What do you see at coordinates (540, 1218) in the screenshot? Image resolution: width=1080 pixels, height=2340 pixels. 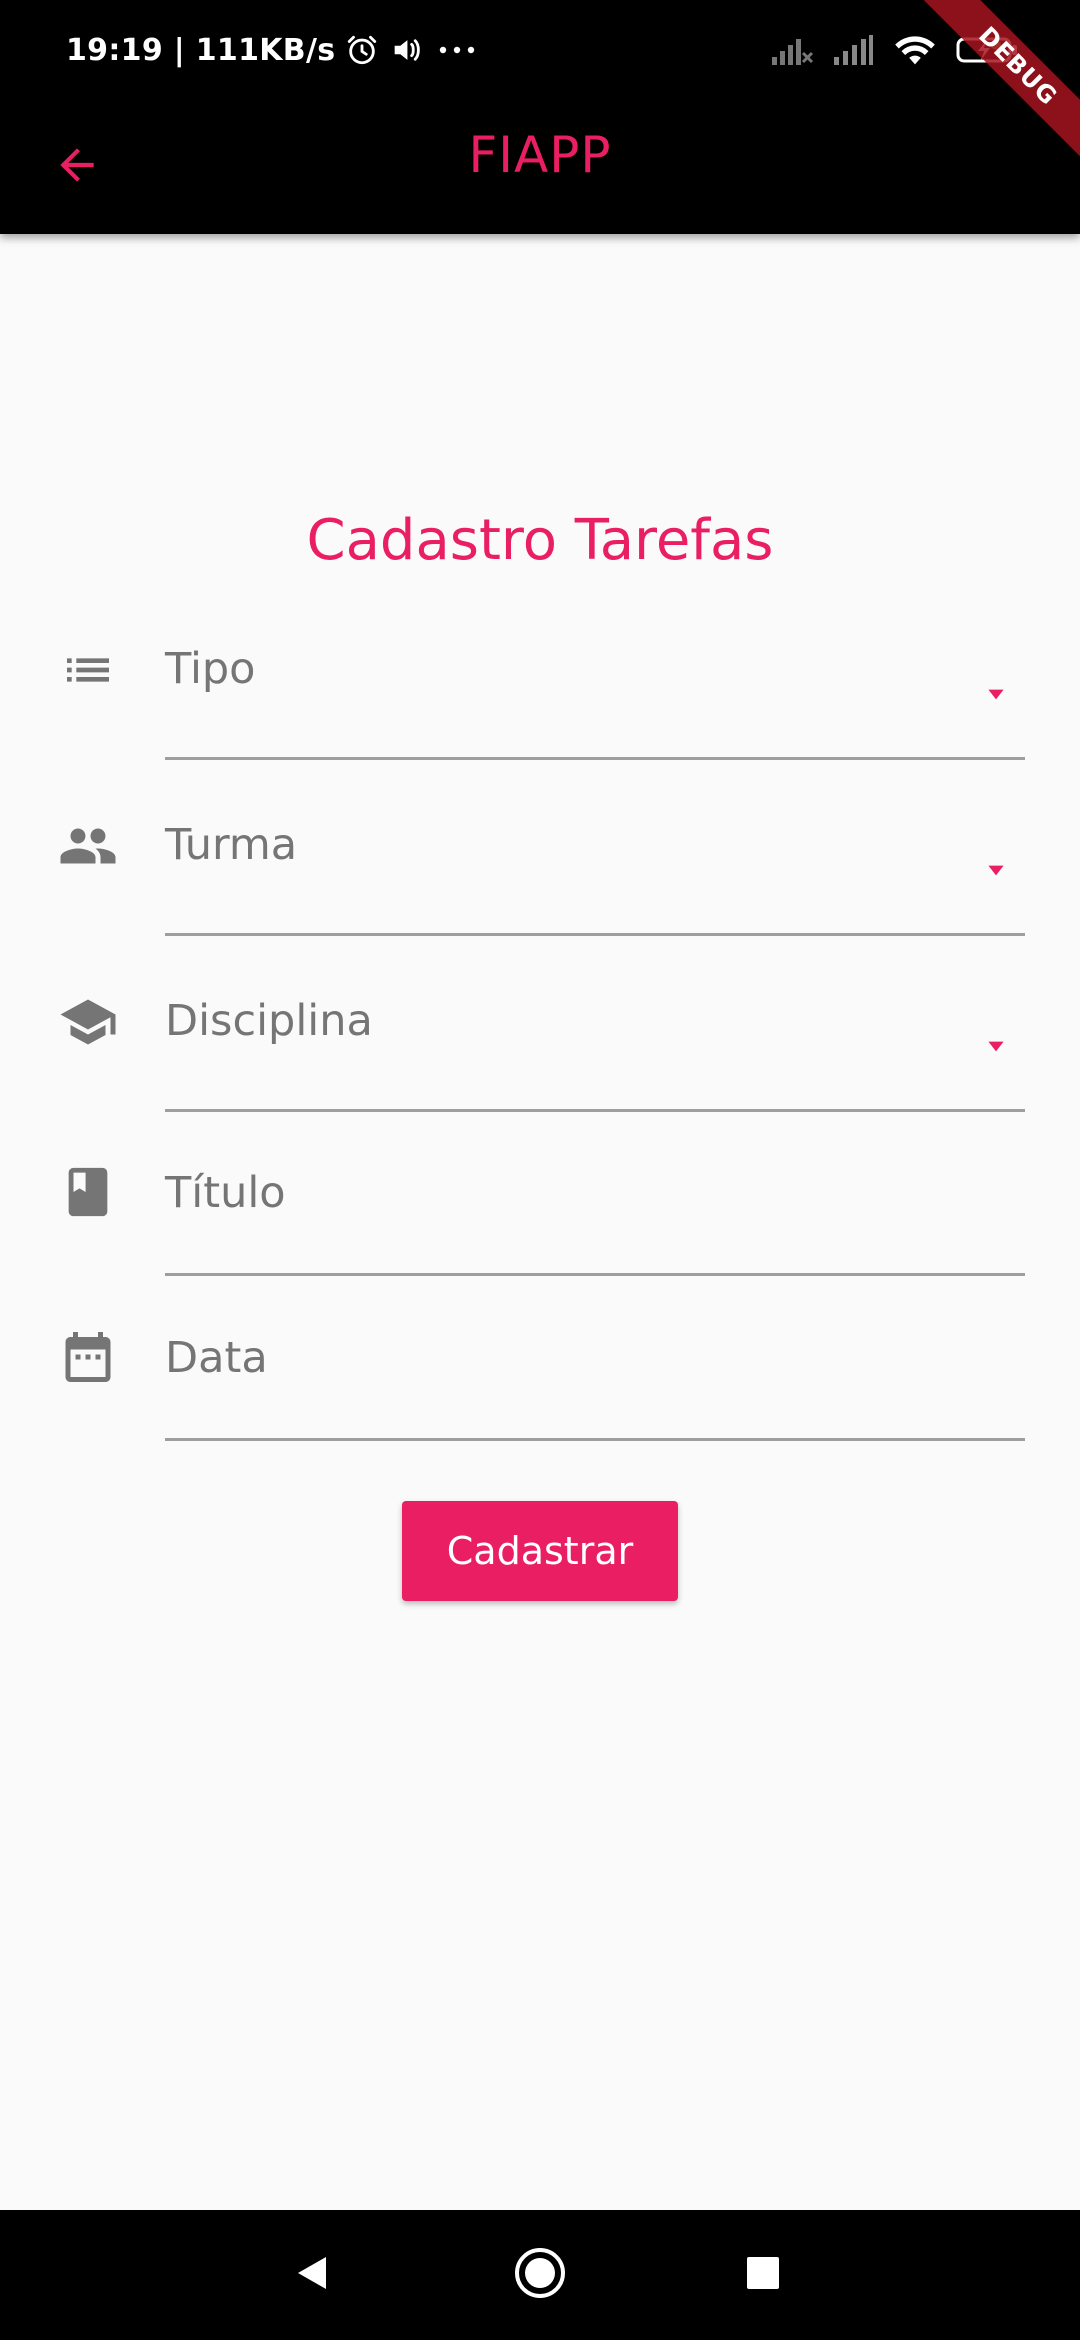 I see `titulo-field: Título` at bounding box center [540, 1218].